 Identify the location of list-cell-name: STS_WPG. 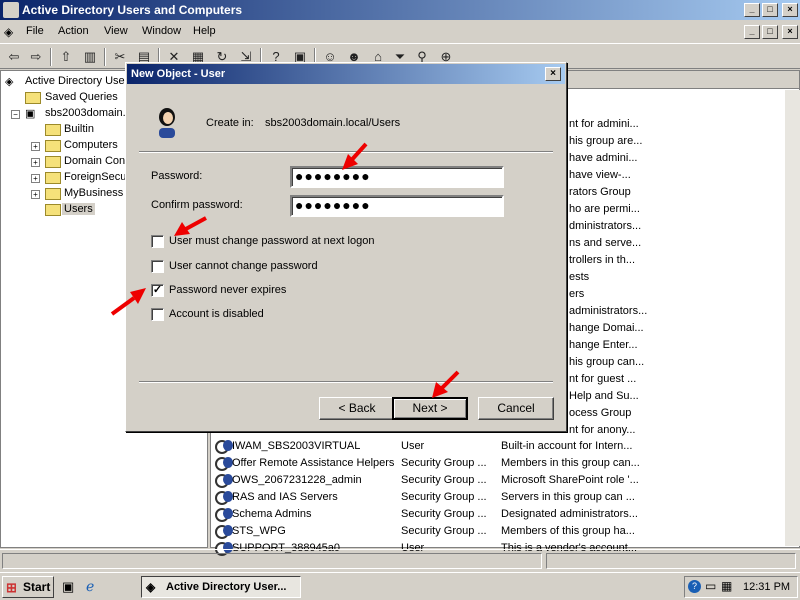
(259, 531).